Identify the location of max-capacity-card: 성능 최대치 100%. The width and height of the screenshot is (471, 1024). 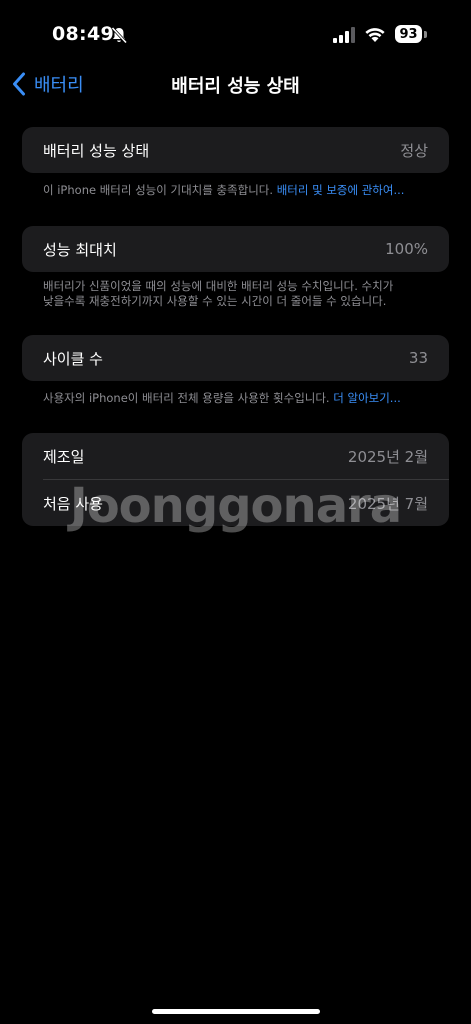
(235, 249).